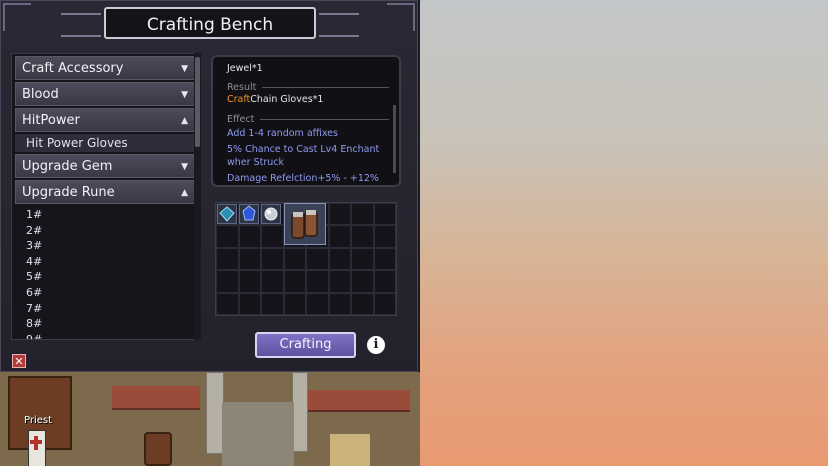 This screenshot has height=466, width=828. I want to click on category-upgrade-rune: Upgrade Rune ▲, so click(106, 192).